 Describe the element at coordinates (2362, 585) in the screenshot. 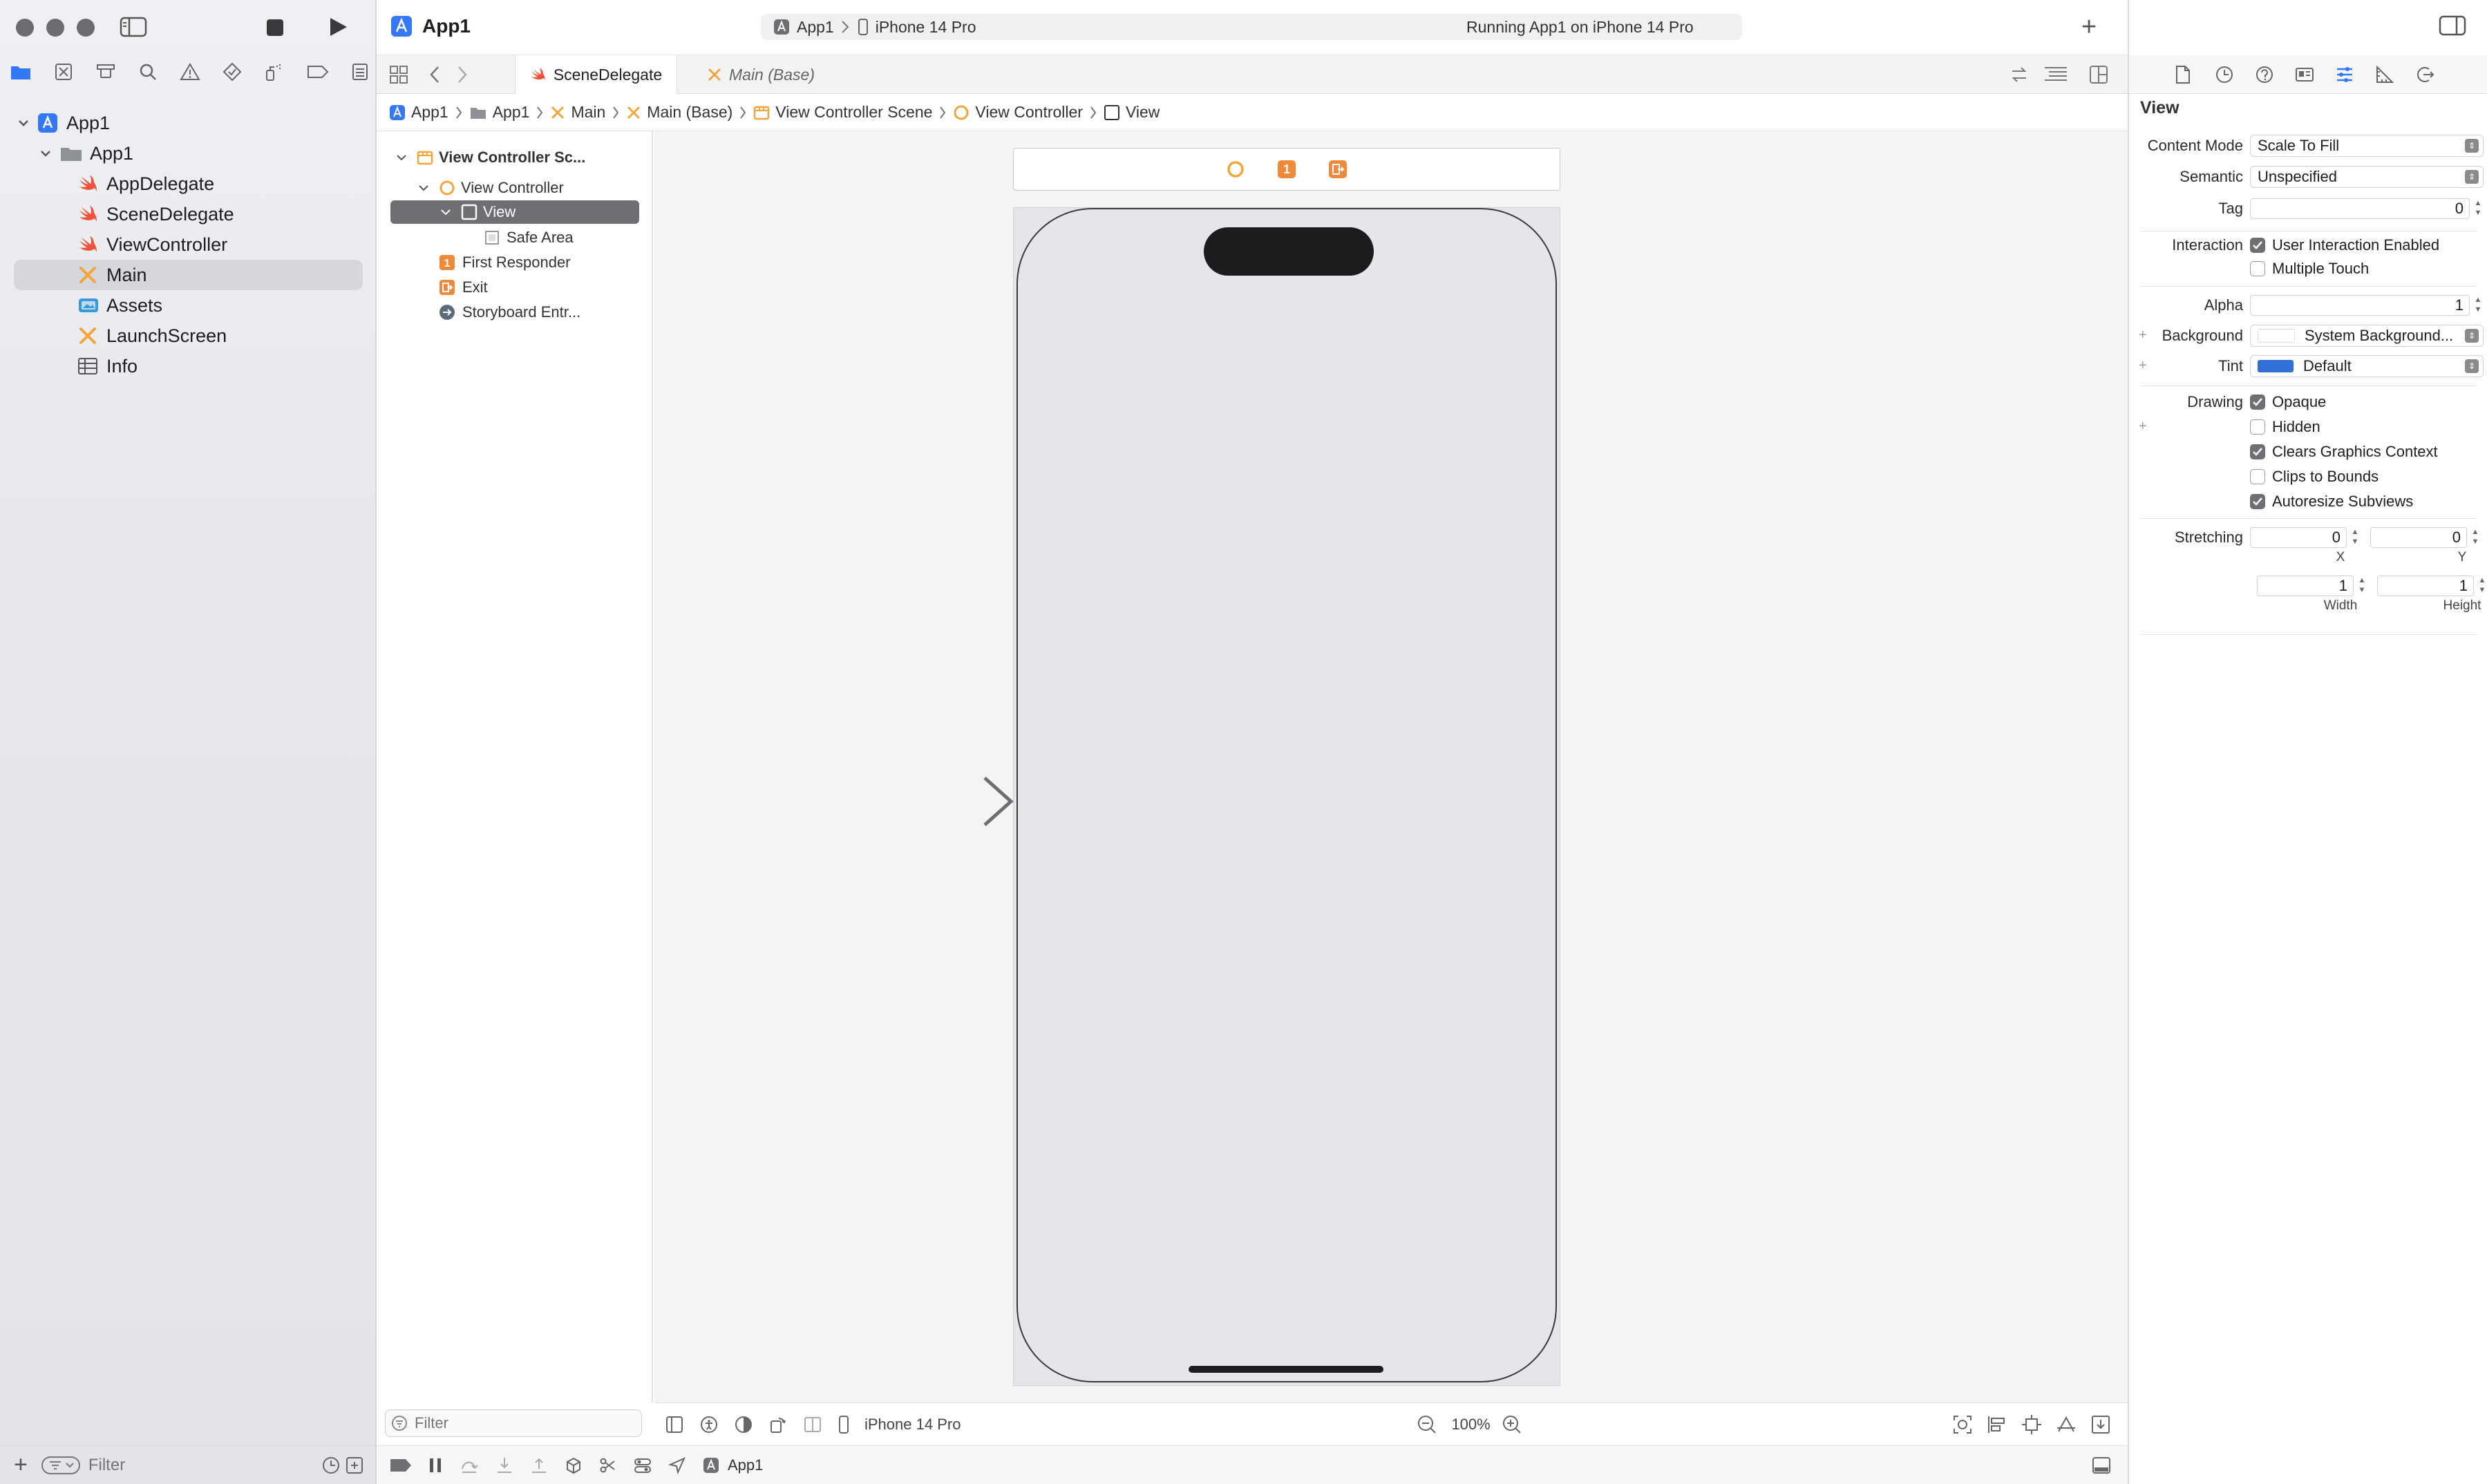

I see `stretch-width-stepper: ▲ ▼` at that location.